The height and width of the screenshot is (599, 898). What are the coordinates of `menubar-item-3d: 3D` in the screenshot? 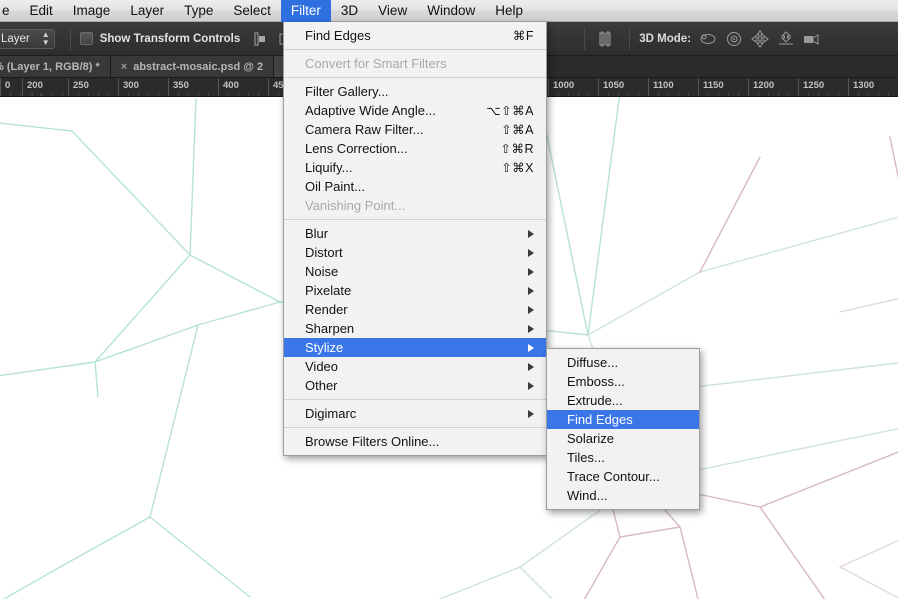 It's located at (349, 11).